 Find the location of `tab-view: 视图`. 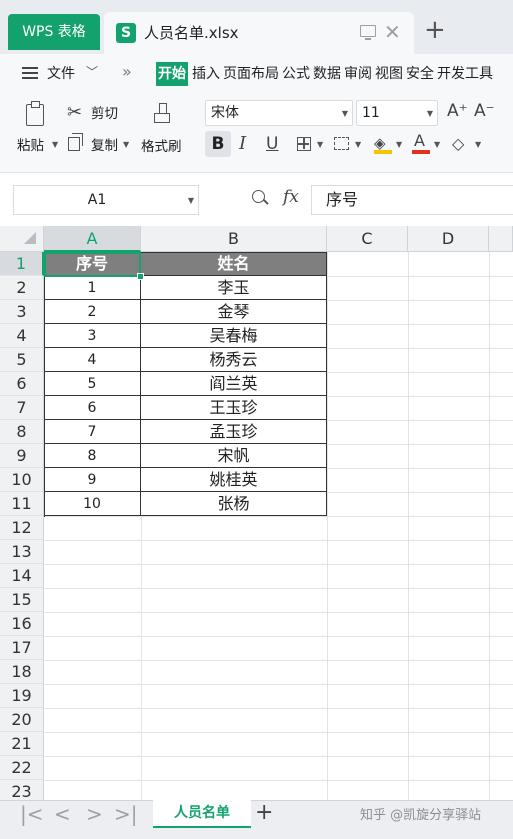

tab-view: 视图 is located at coordinates (389, 74).